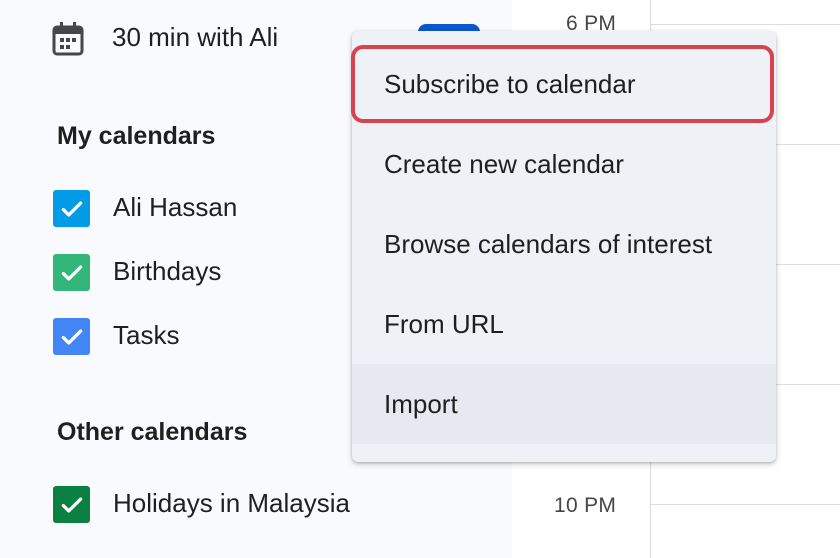 The height and width of the screenshot is (558, 840). I want to click on highlight-box, so click(562, 84).